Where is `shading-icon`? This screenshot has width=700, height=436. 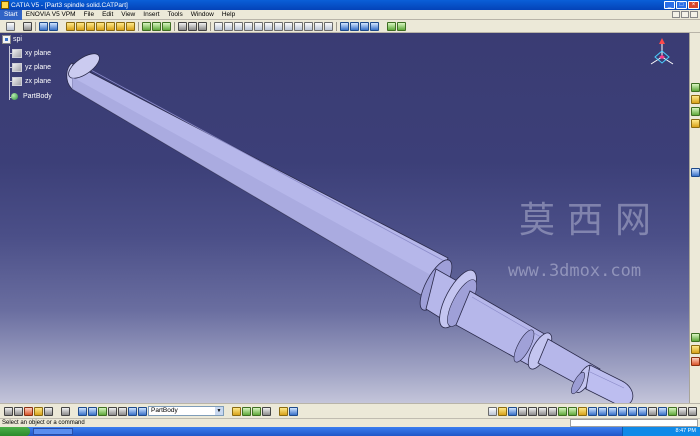
shading-icon is located at coordinates (672, 411).